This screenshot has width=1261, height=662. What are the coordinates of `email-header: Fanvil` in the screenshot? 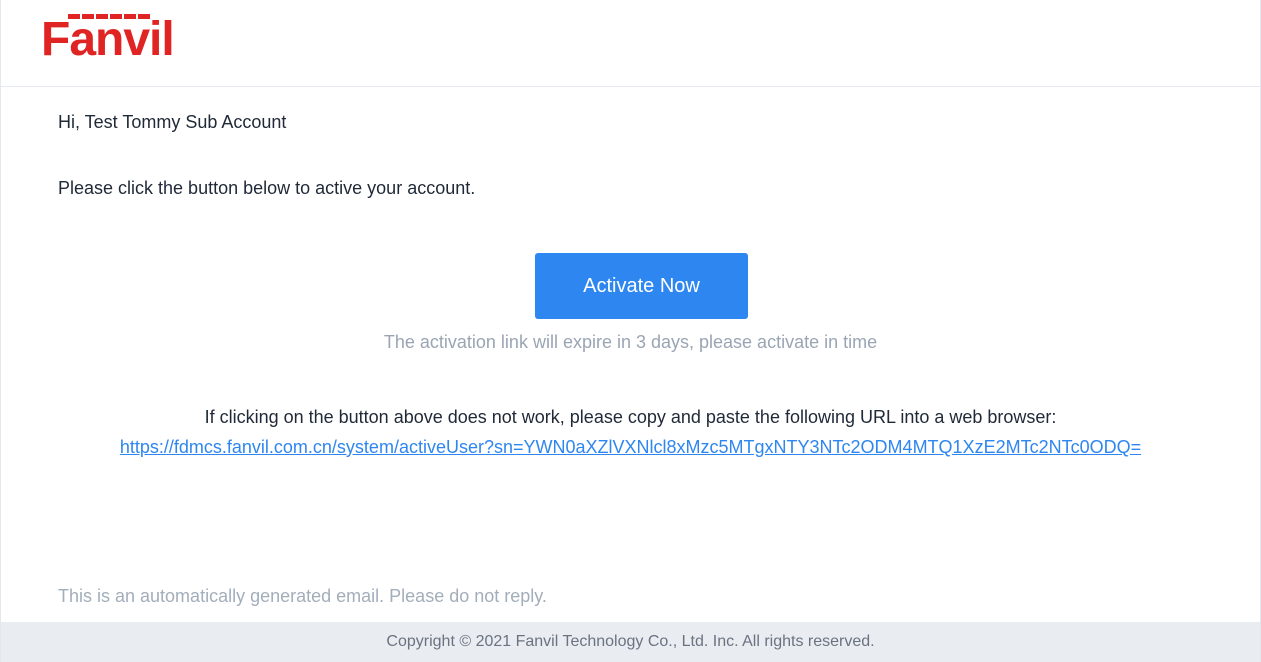 It's located at (630, 43).